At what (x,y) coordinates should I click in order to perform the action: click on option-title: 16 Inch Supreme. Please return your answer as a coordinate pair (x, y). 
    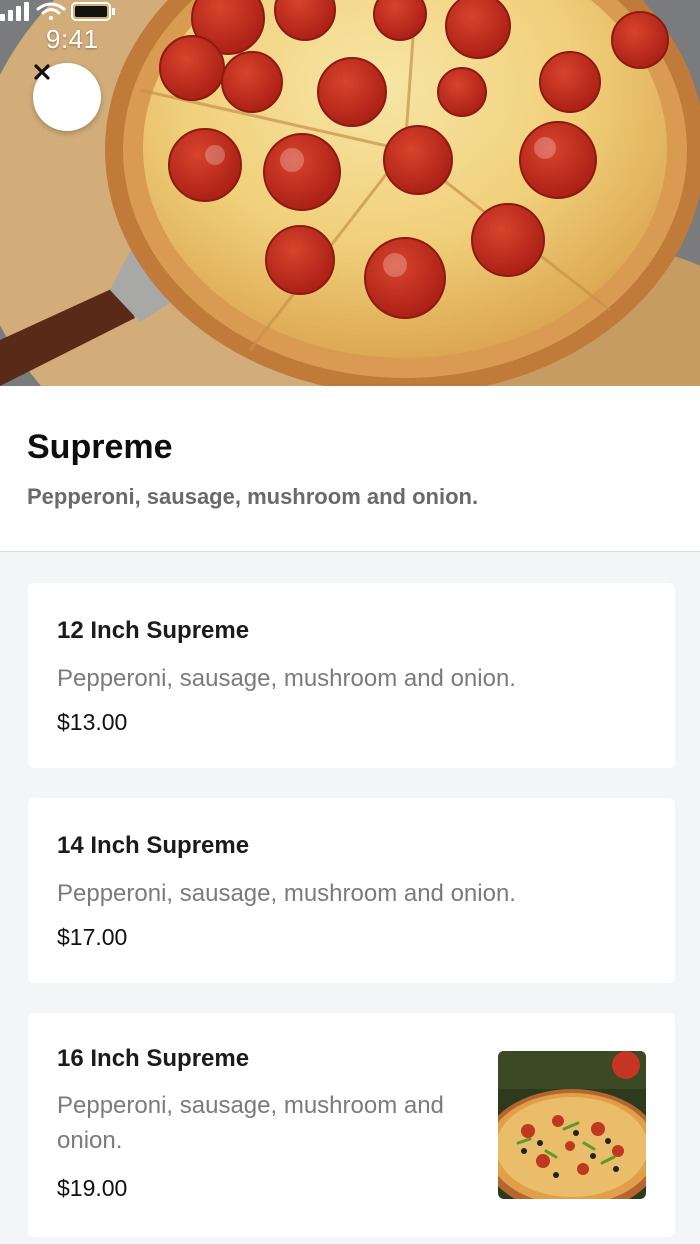
    Looking at the image, I should click on (153, 1058).